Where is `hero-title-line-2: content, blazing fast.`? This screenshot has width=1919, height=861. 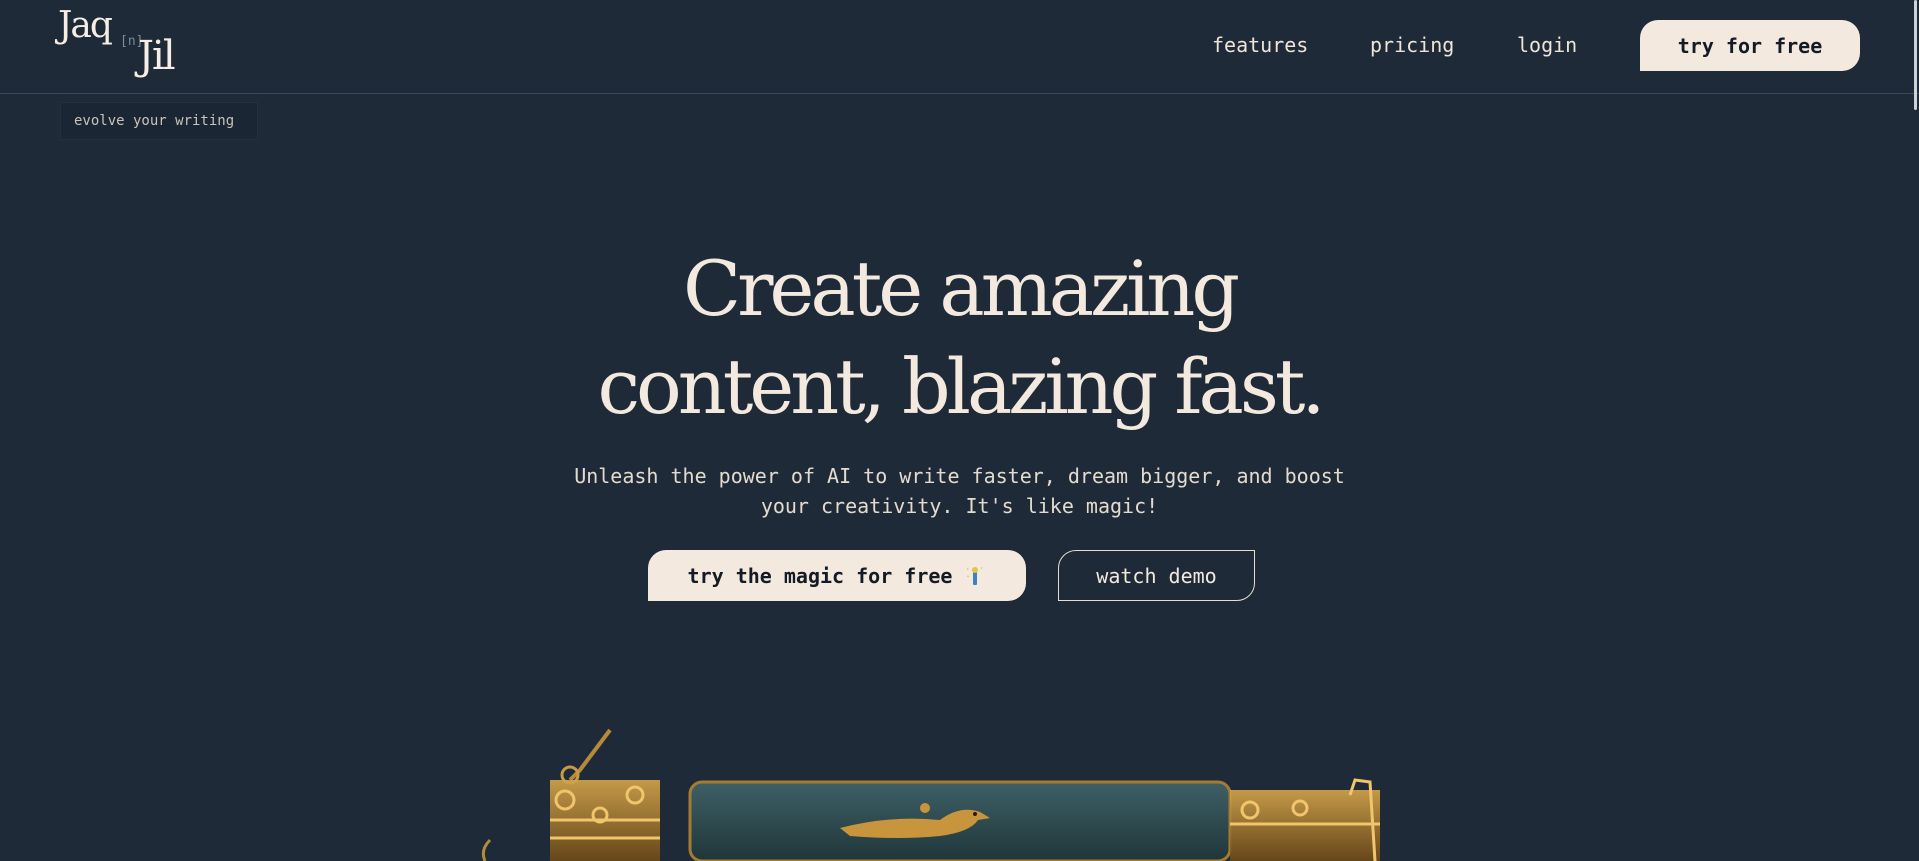
hero-title-line-2: content, blazing fast. is located at coordinates (961, 386).